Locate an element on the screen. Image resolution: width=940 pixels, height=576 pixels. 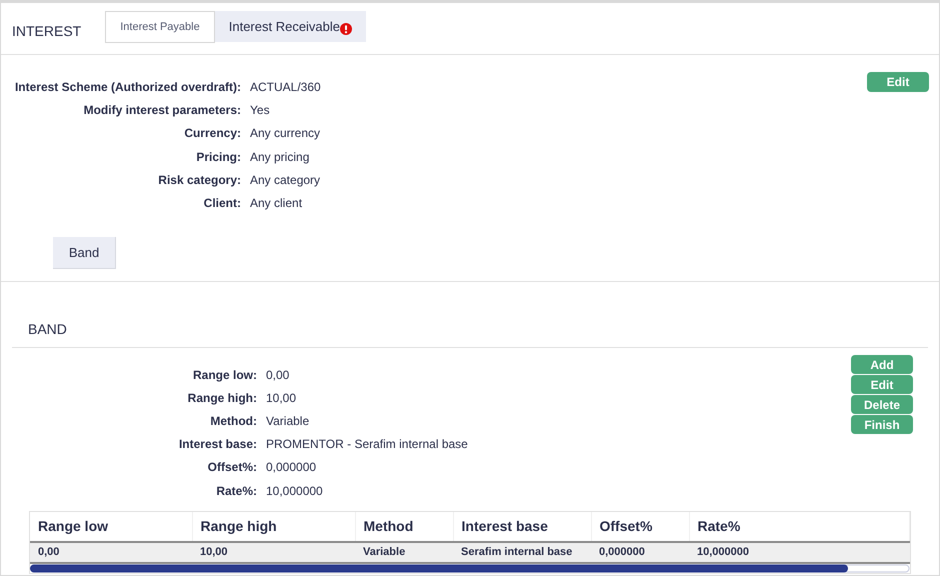
action-button: Delete is located at coordinates (882, 404).